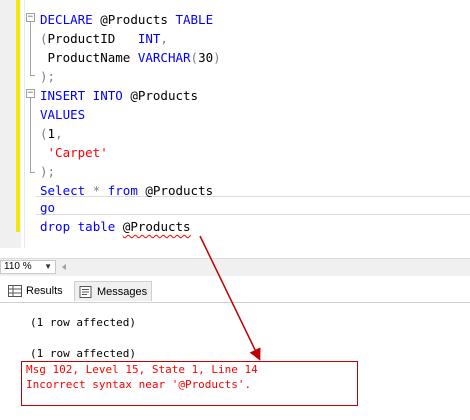  What do you see at coordinates (18, 116) in the screenshot?
I see `change-tracking-bar` at bounding box center [18, 116].